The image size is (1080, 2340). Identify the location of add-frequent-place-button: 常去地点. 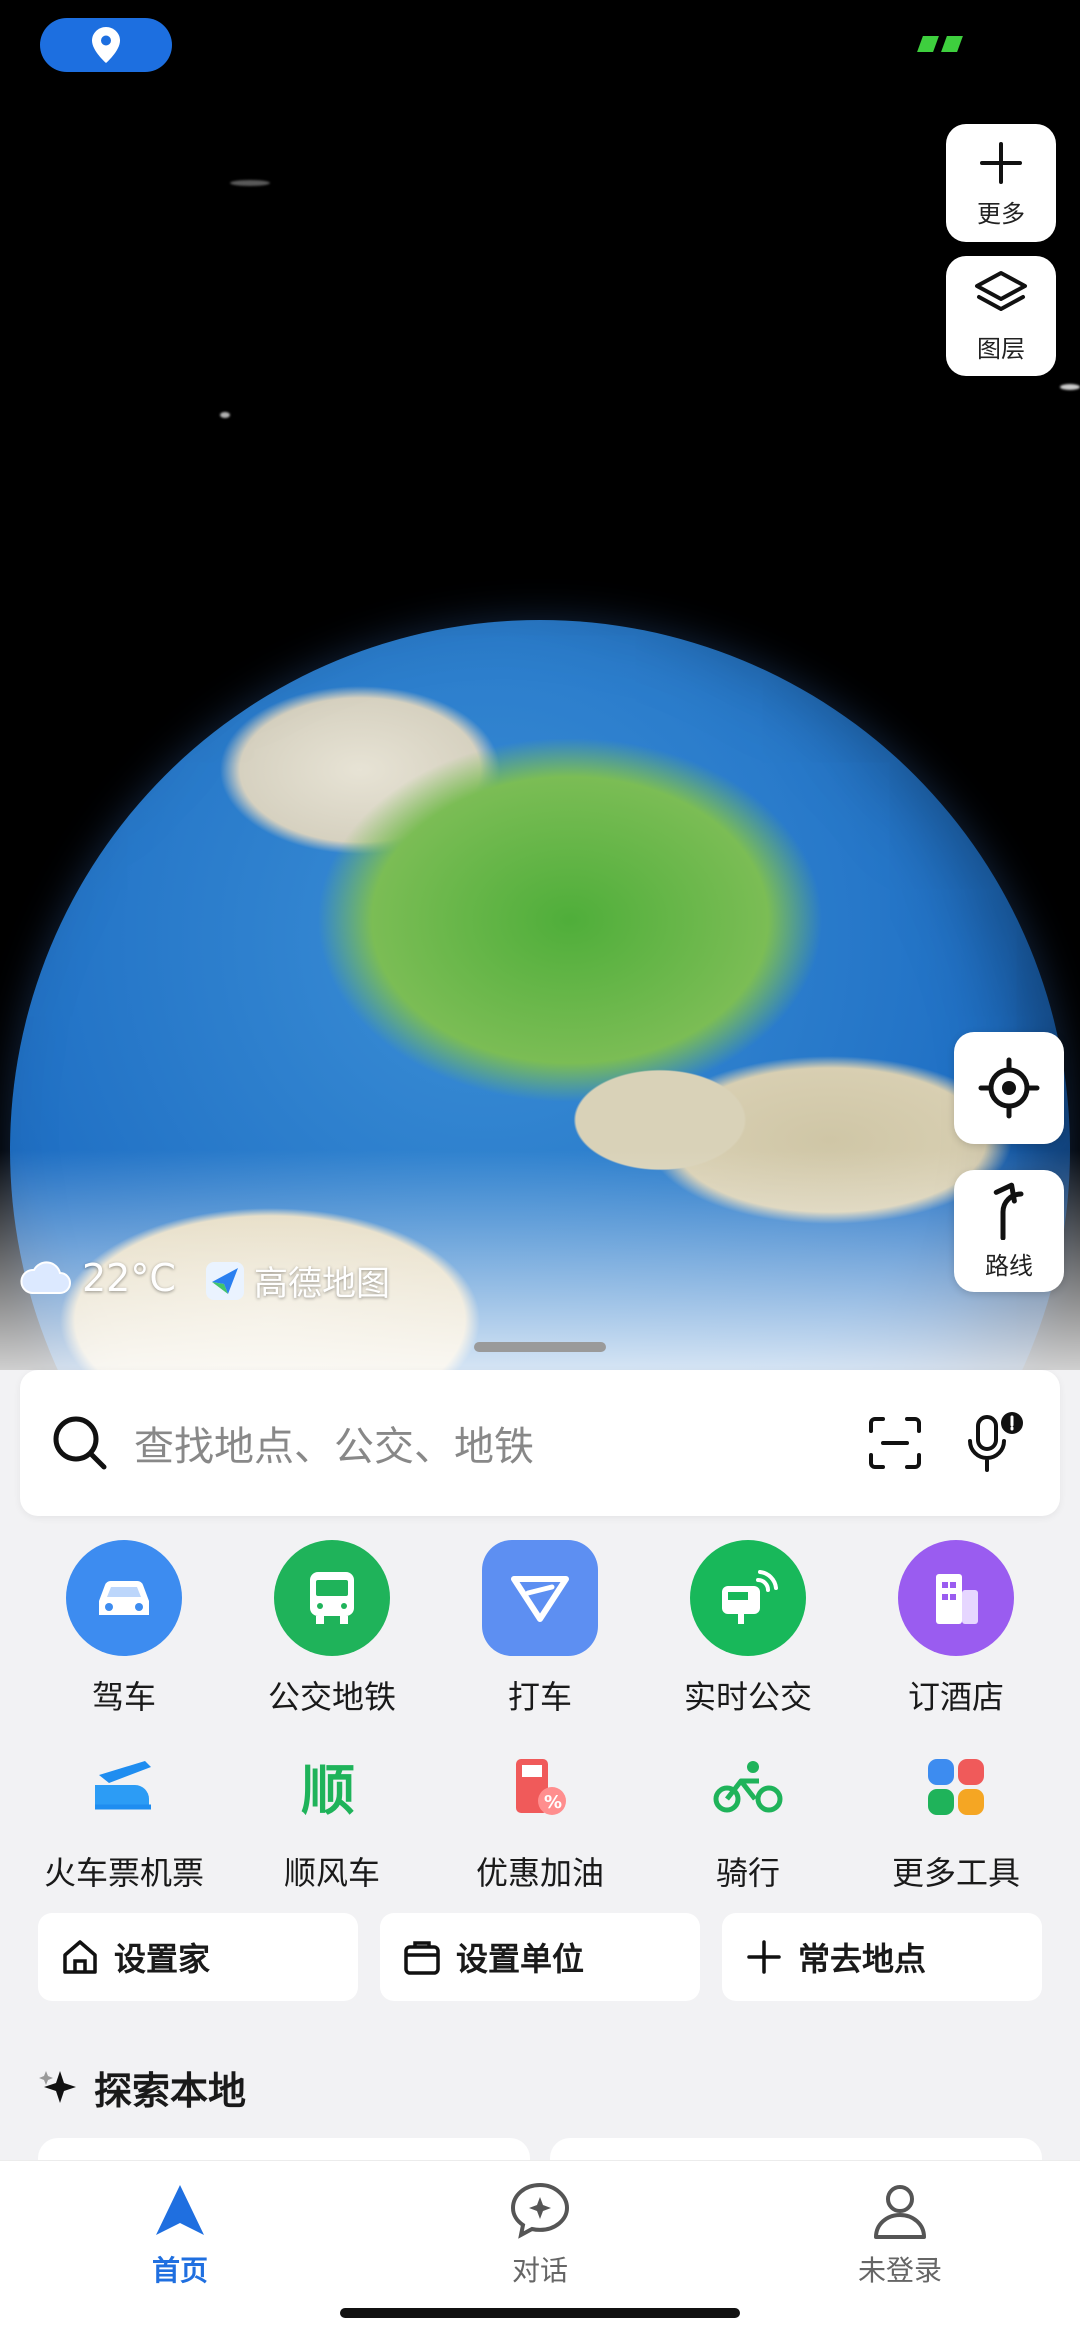
(882, 1957).